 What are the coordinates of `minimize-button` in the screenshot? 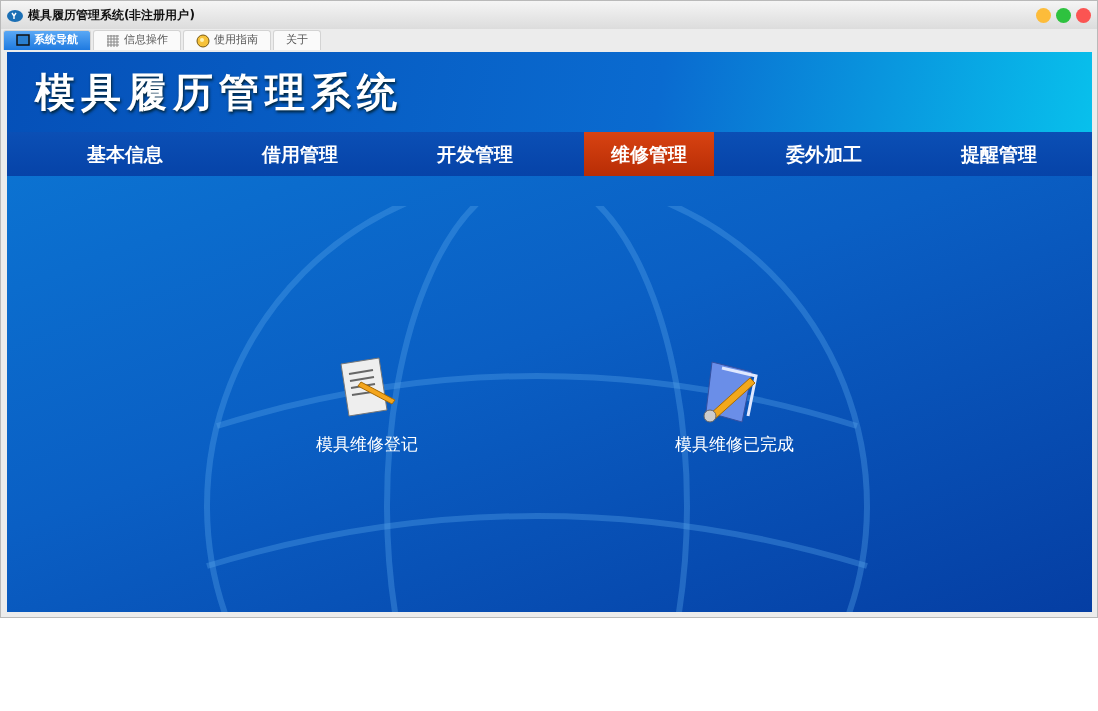 It's located at (1043, 15).